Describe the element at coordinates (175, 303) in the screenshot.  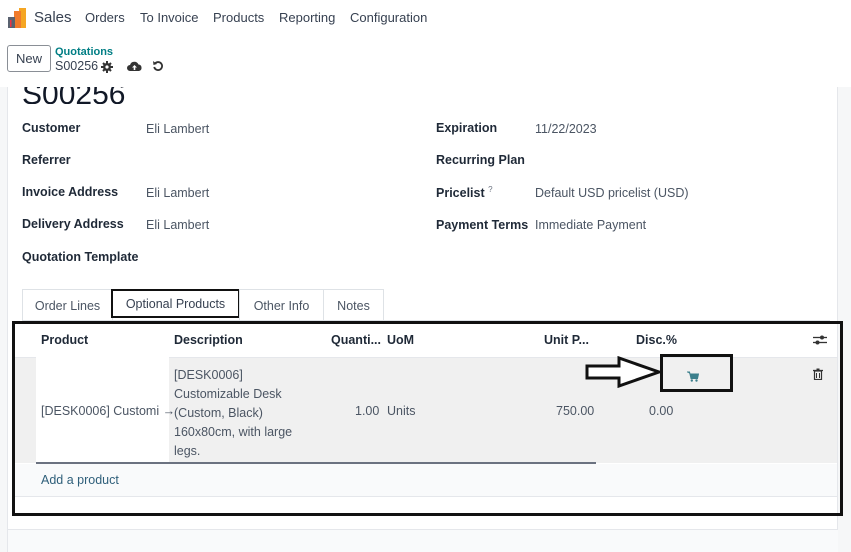
I see `tab-optional-products: Optional Products` at that location.